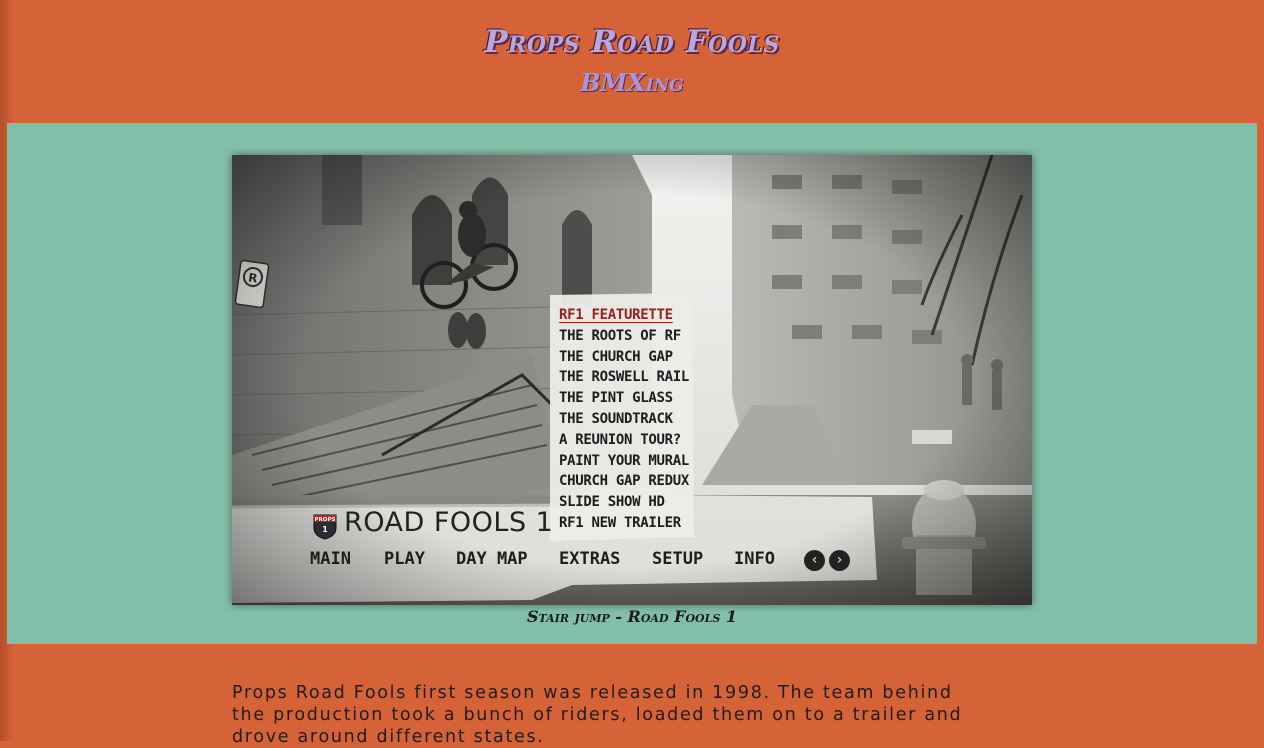 The width and height of the screenshot is (1264, 748). I want to click on nav-info: INFO, so click(754, 559).